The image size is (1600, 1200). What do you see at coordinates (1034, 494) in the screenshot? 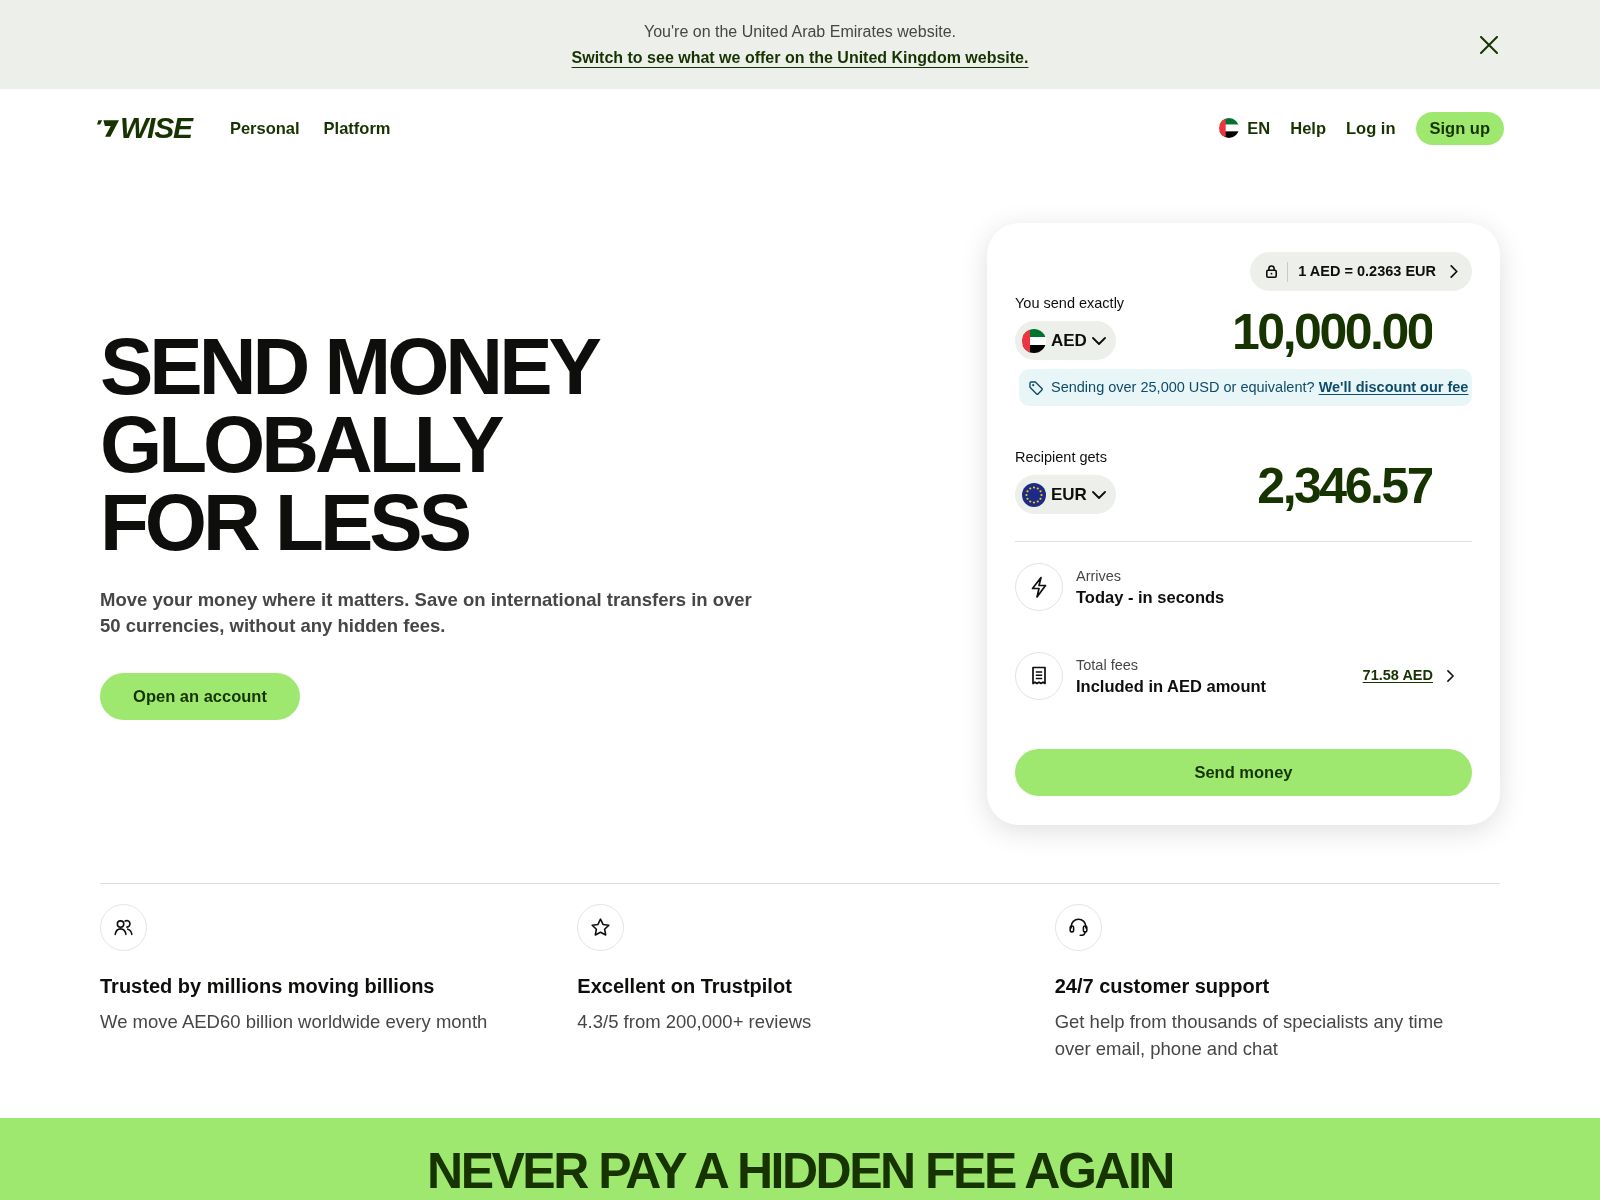
I see `eu-flag-icon` at bounding box center [1034, 494].